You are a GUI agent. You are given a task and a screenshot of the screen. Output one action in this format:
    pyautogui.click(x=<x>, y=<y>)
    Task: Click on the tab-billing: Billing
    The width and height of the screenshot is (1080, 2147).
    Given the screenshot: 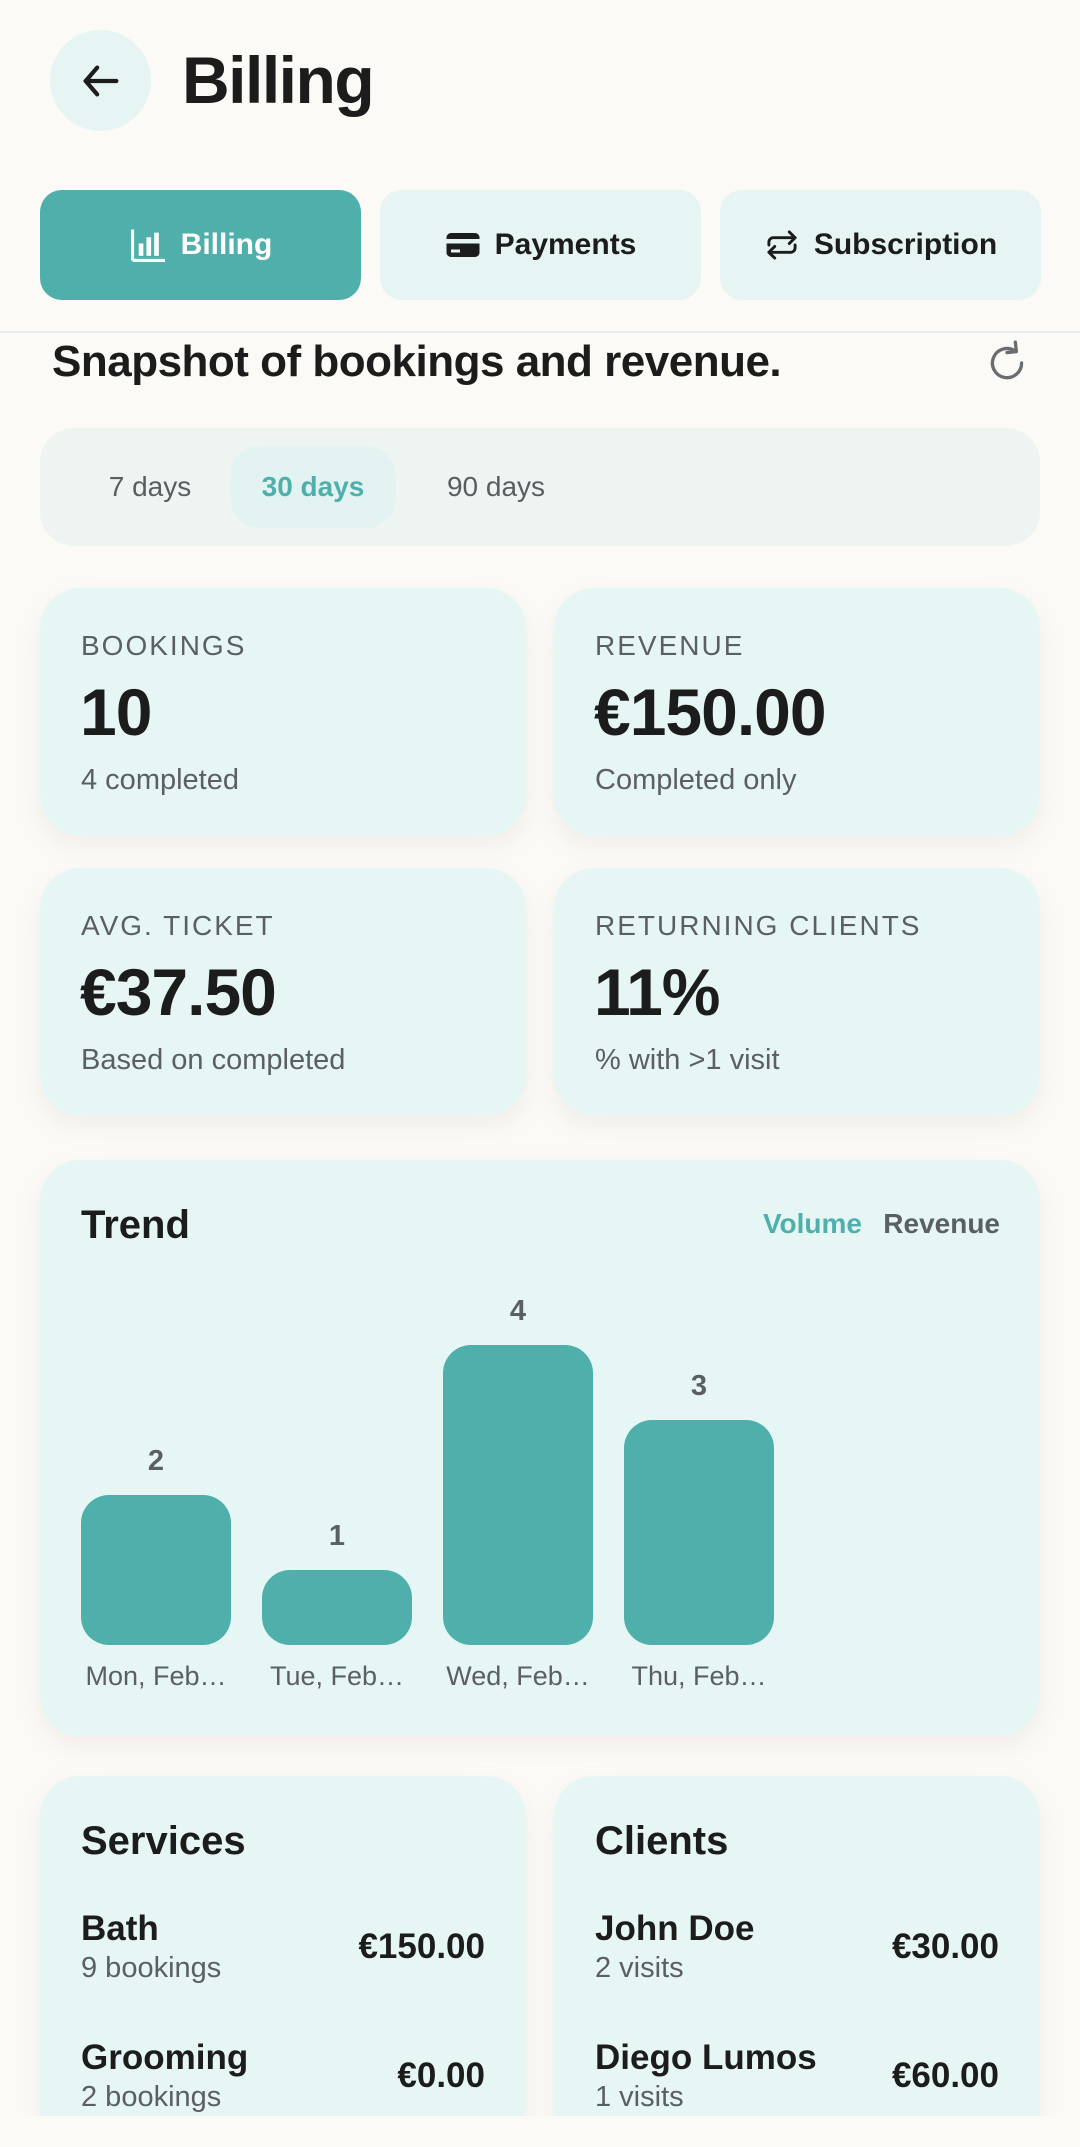 What is the action you would take?
    pyautogui.click(x=200, y=245)
    